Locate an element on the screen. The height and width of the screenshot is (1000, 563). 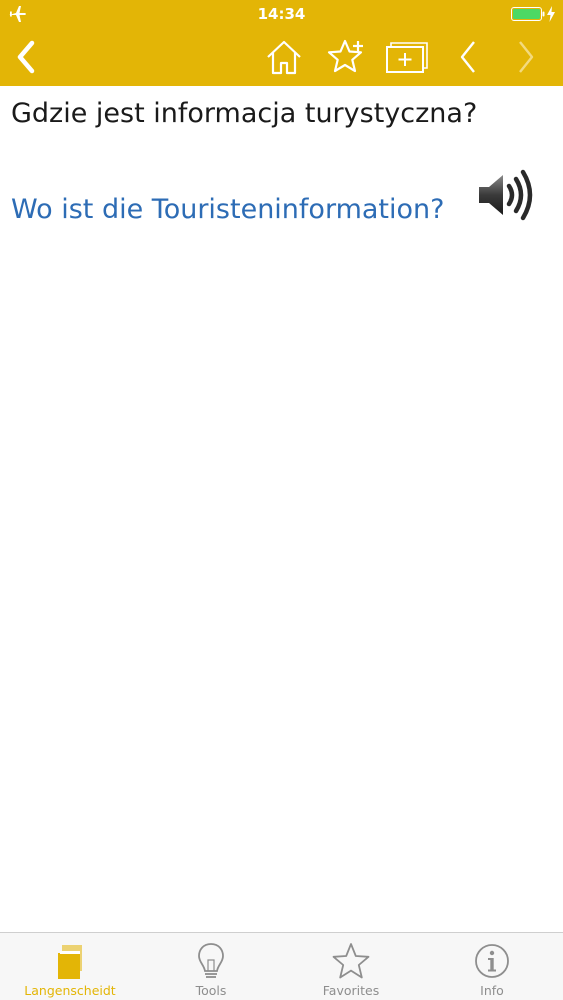
home-button is located at coordinates (284, 57).